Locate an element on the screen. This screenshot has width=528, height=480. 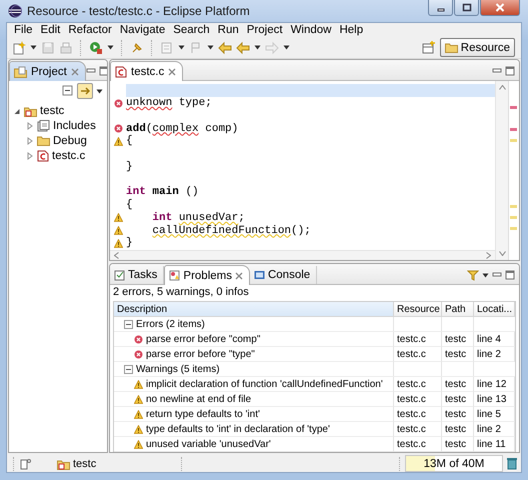
link-arrow-icon is located at coordinates (85, 91).